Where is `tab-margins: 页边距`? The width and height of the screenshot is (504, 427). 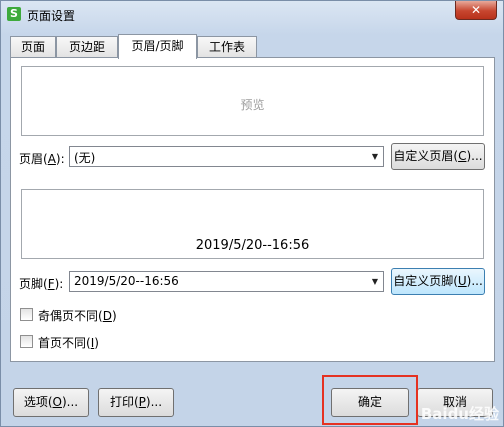
tab-margins: 页边距 is located at coordinates (87, 46).